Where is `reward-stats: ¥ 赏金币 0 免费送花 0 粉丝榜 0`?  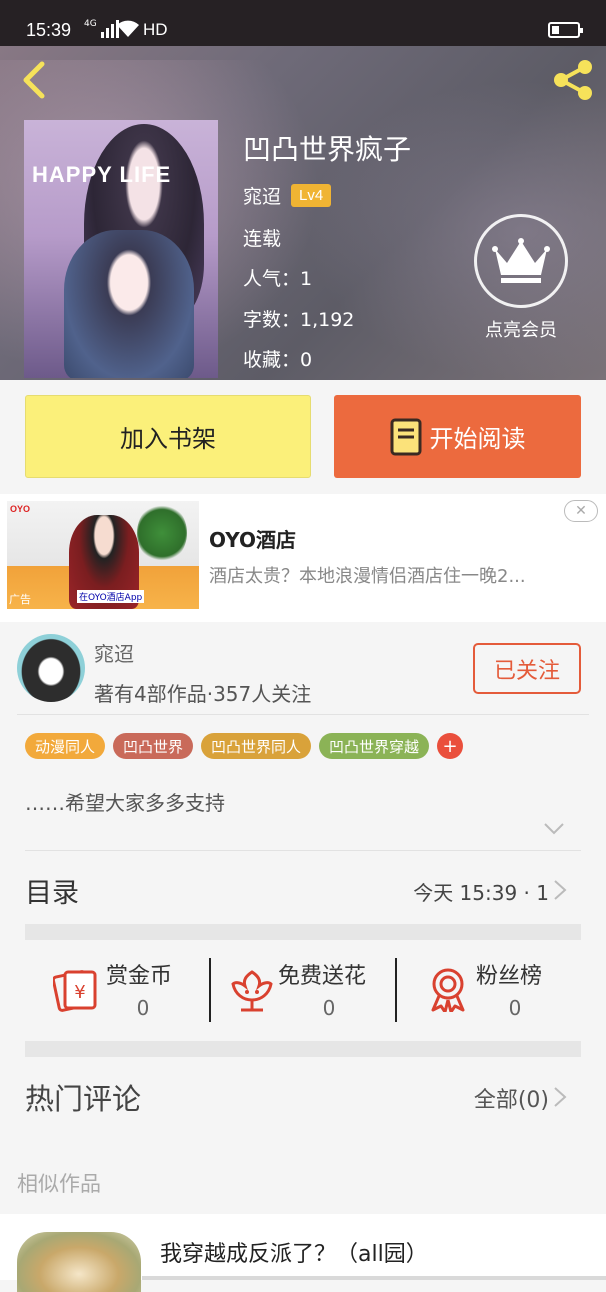
reward-stats: ¥ 赏金币 0 免费送花 0 粉丝榜 0 is located at coordinates (303, 990).